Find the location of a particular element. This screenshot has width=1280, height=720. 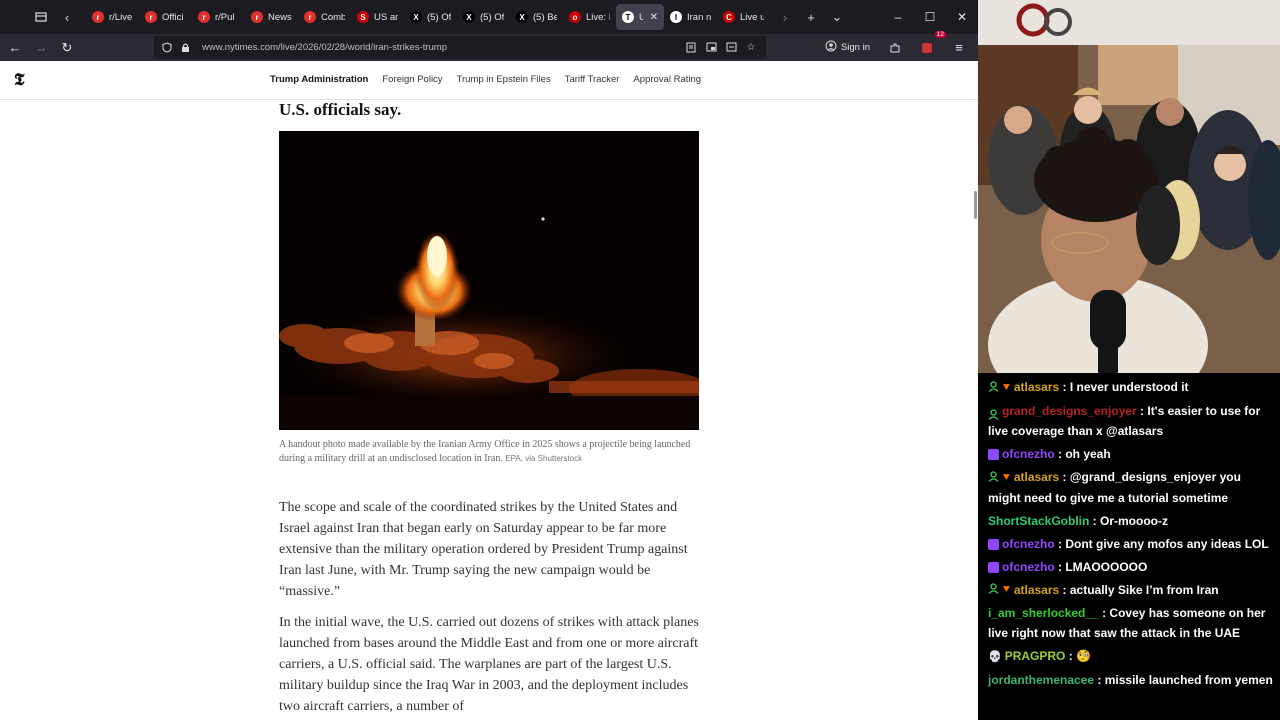

new-tab-icon: + is located at coordinates (811, 17).